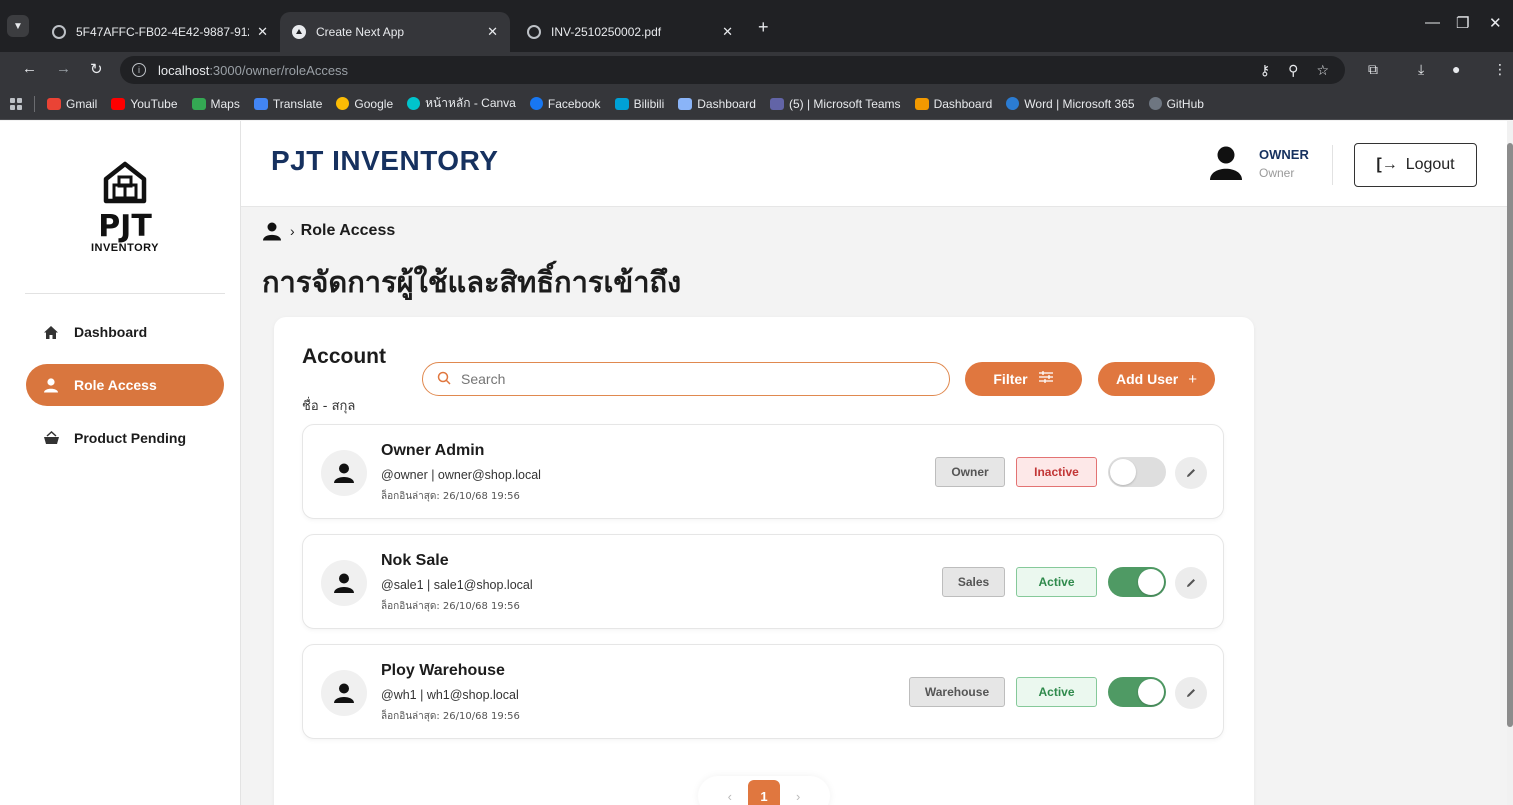 This screenshot has width=1513, height=805. What do you see at coordinates (1185, 103) in the screenshot?
I see `bookmark-label: GitHub` at bounding box center [1185, 103].